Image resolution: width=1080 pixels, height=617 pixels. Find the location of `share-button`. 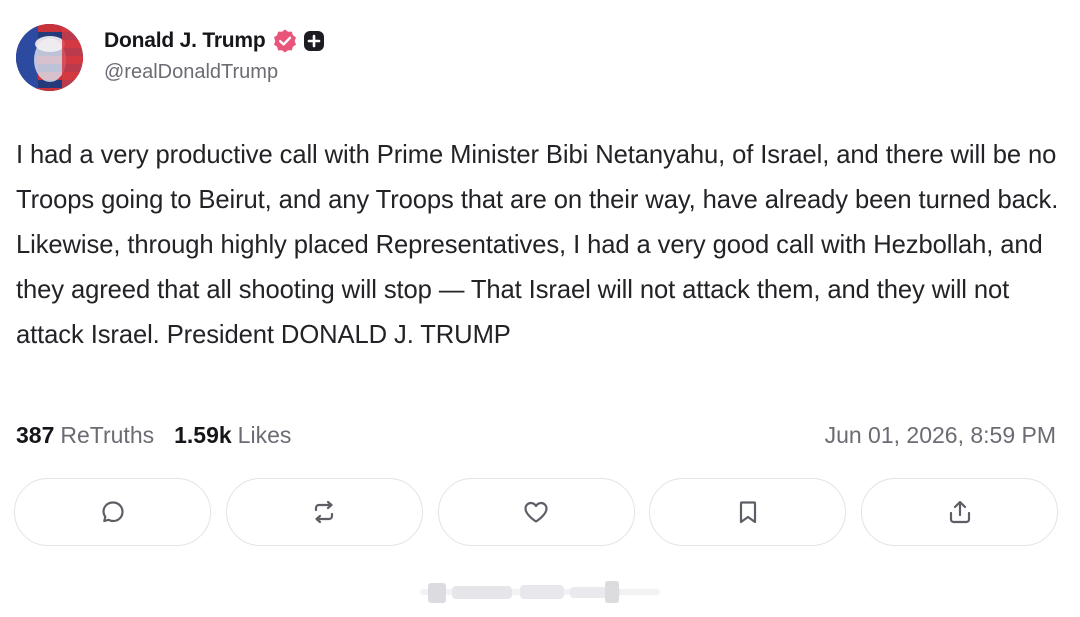

share-button is located at coordinates (959, 512).